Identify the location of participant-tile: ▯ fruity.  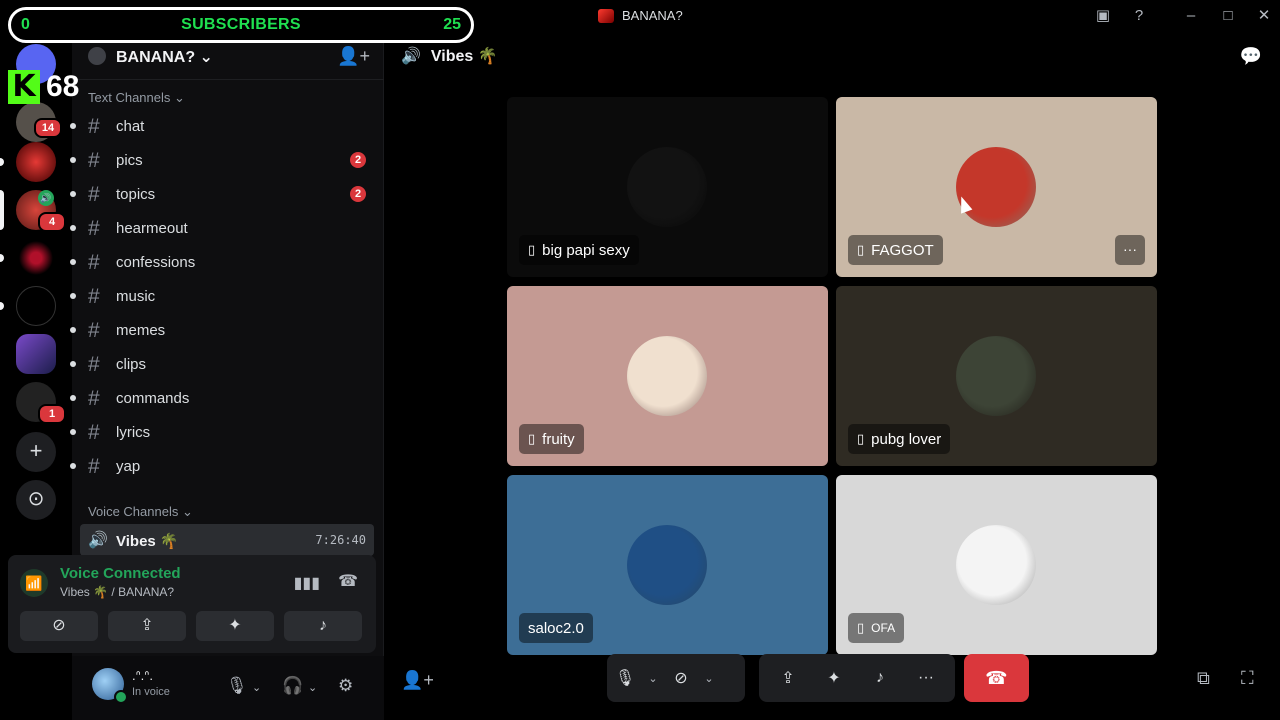
(667, 376).